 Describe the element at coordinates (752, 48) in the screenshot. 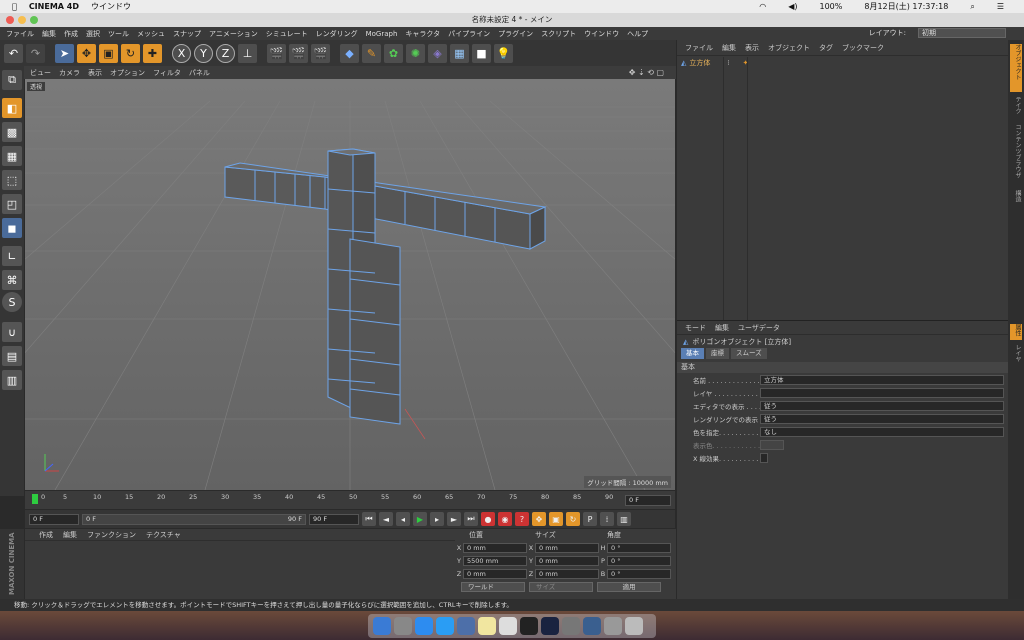

I see `object-menu-view: 表示` at that location.